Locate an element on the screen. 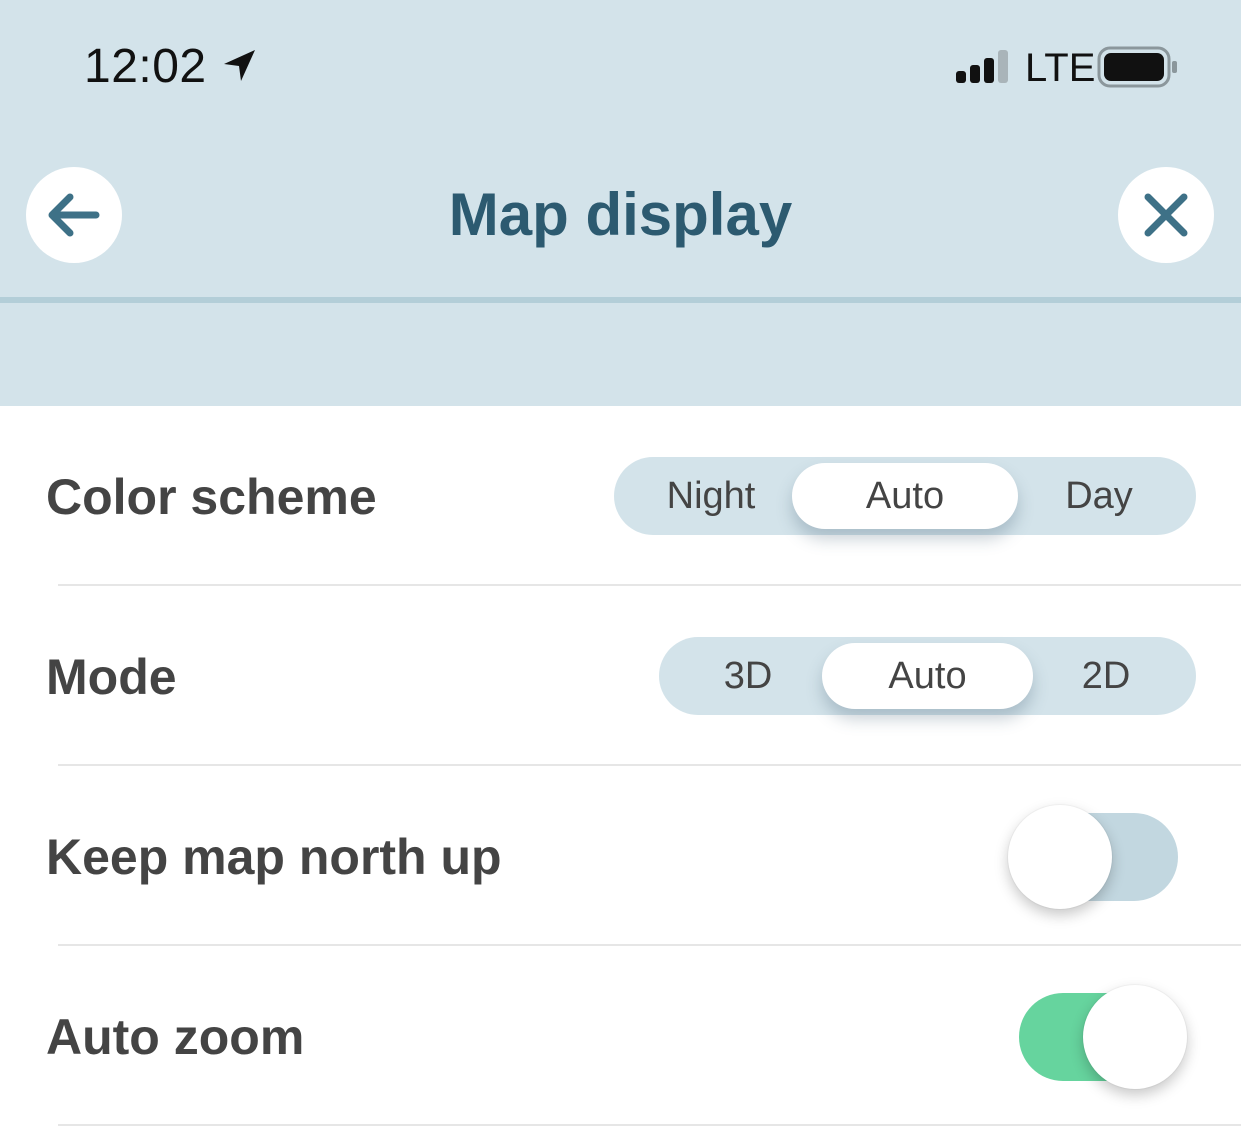 The height and width of the screenshot is (1132, 1241). signal-bars-icon is located at coordinates (982, 66).